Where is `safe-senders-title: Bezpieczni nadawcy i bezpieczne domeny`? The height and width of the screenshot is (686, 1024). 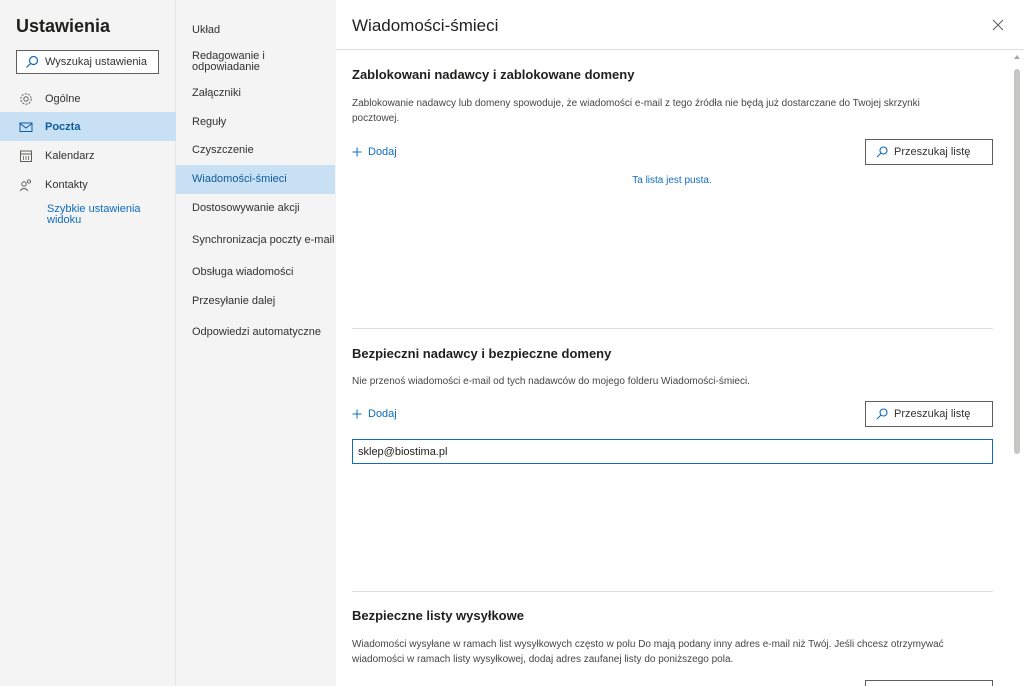
safe-senders-title: Bezpieczni nadawcy i bezpieczne domeny is located at coordinates (482, 353).